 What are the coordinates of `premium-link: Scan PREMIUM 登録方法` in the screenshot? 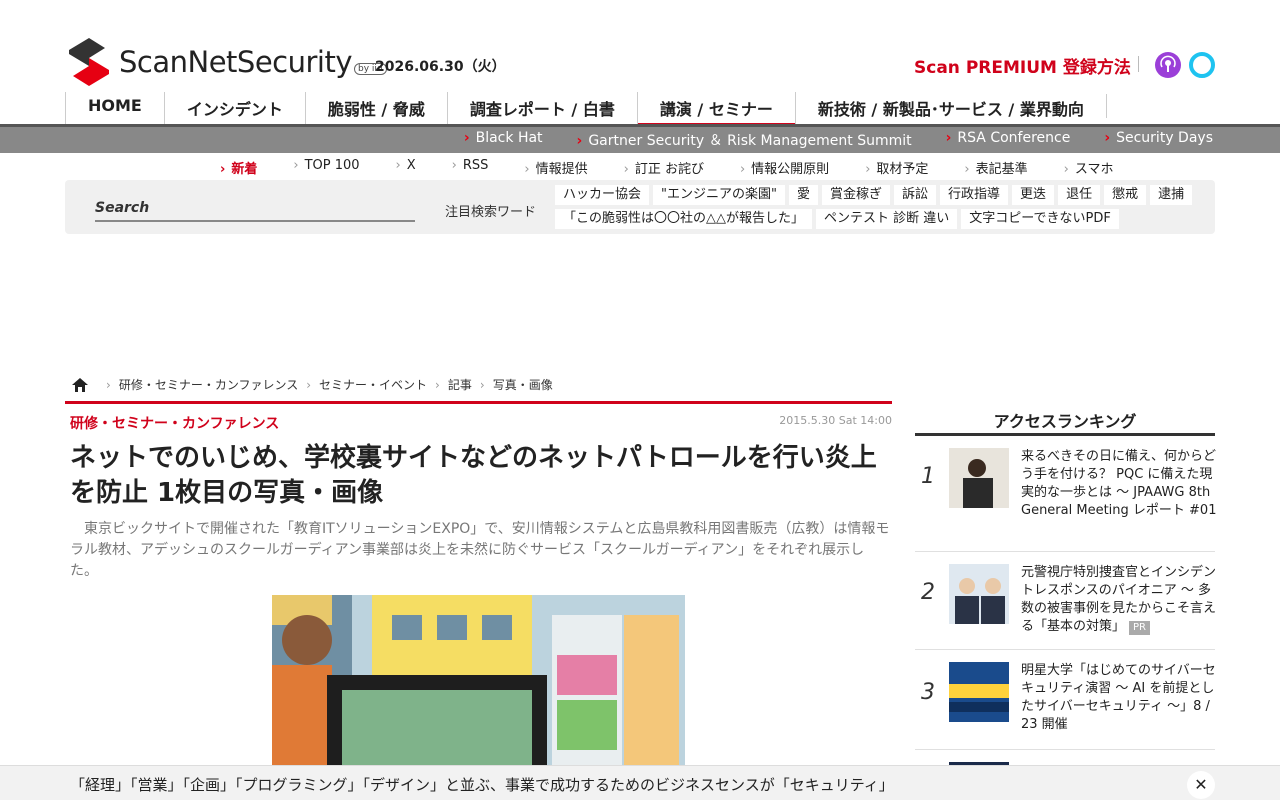 It's located at (1022, 65).